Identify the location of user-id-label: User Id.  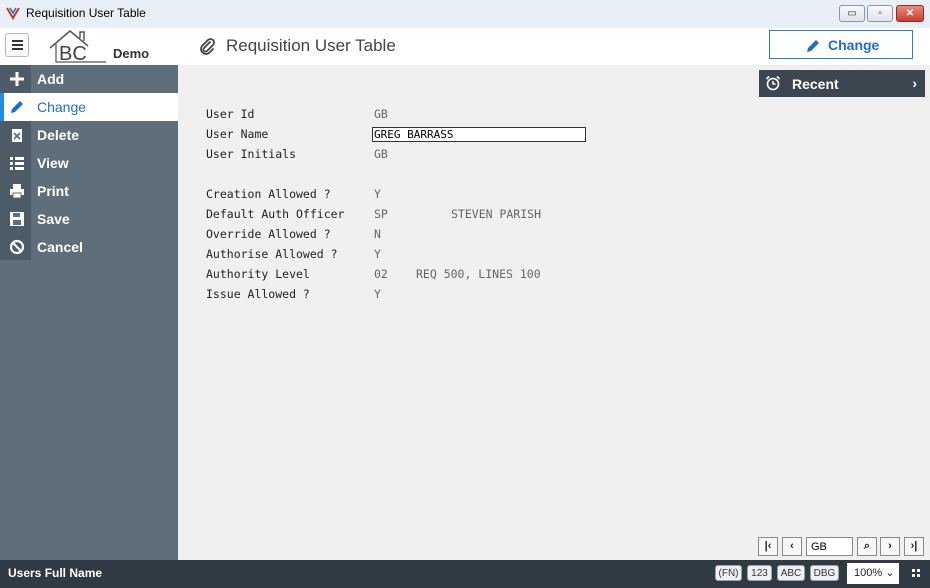
(230, 114).